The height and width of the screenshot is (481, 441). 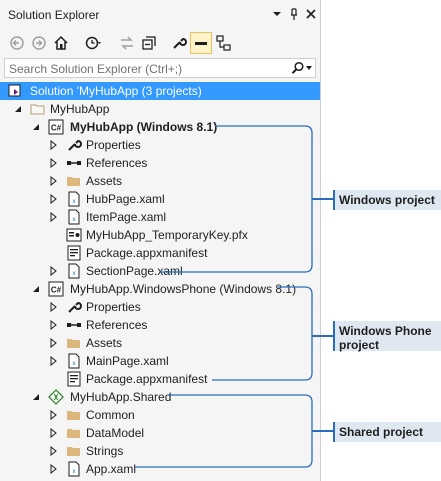 I want to click on search-box, so click(x=160, y=68).